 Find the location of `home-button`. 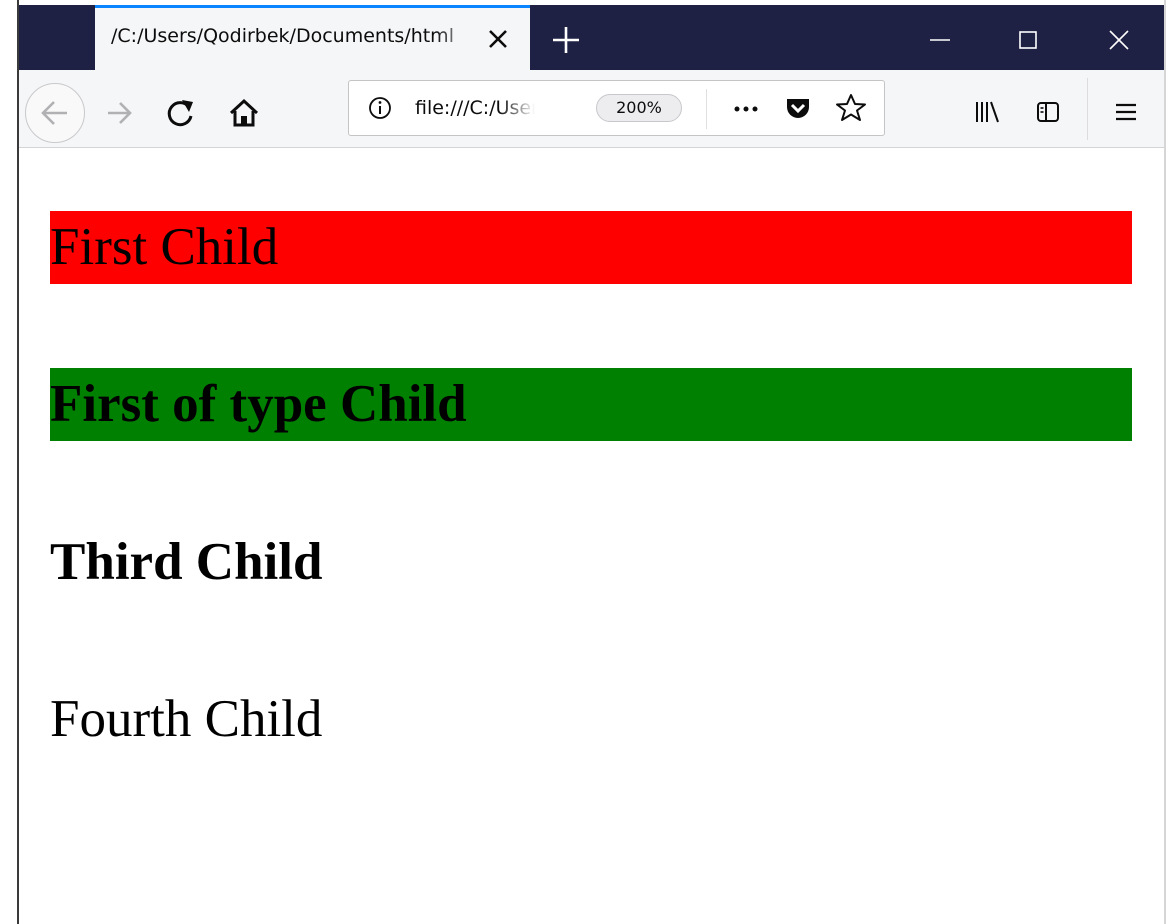

home-button is located at coordinates (244, 113).